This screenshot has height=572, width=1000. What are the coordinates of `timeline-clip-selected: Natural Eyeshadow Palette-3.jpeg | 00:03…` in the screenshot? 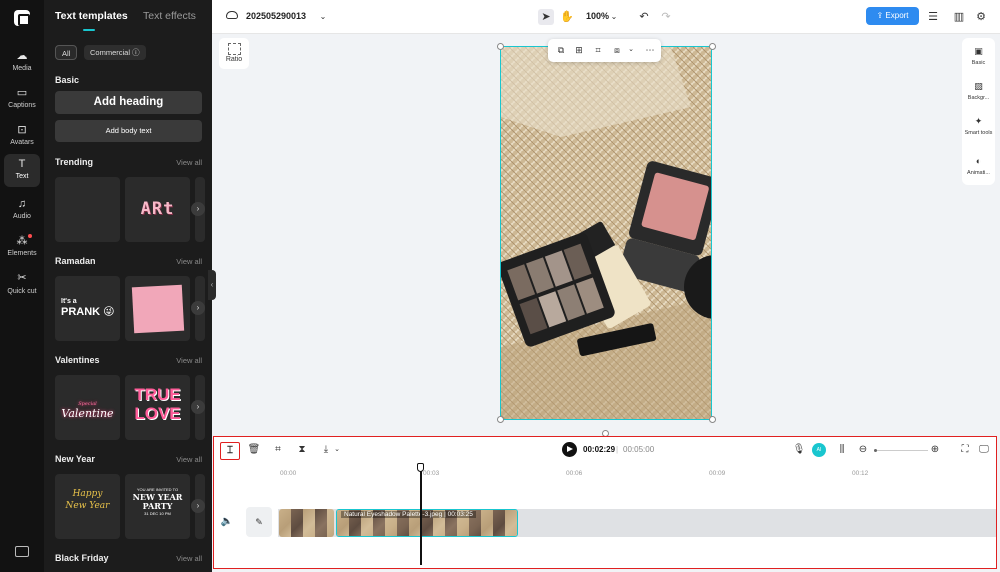 It's located at (427, 523).